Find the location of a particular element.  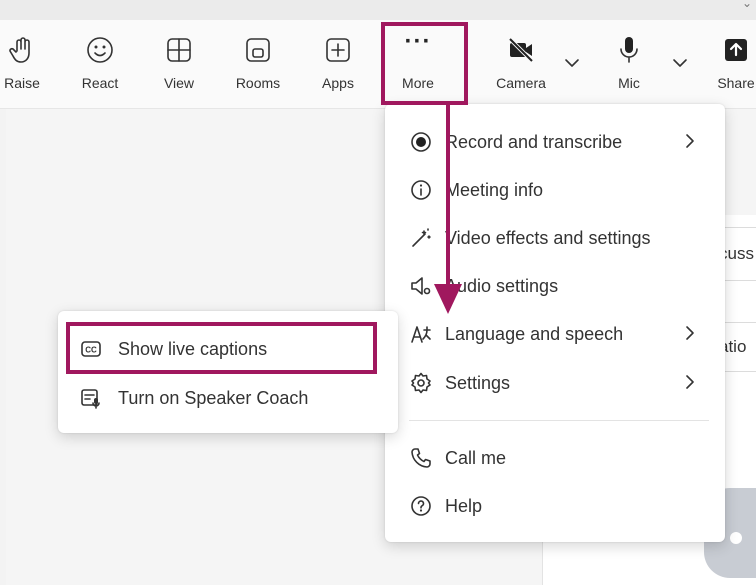

mic-label: Mic is located at coordinates (629, 83).